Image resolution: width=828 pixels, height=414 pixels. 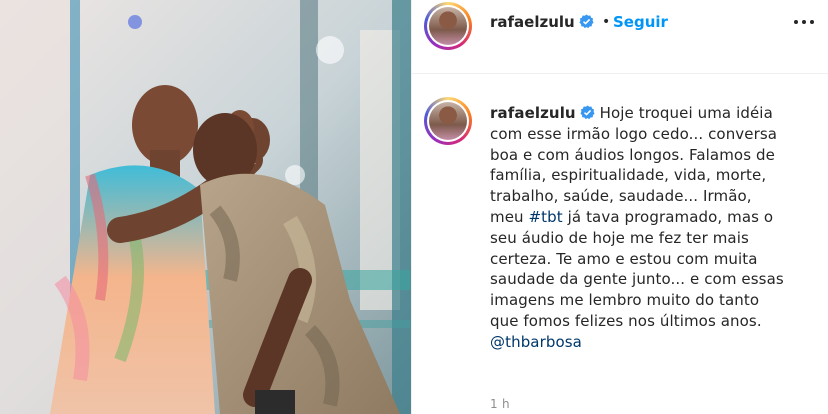 What do you see at coordinates (686, 113) in the screenshot?
I see `caption-text: Hoje troquei uma idéia` at bounding box center [686, 113].